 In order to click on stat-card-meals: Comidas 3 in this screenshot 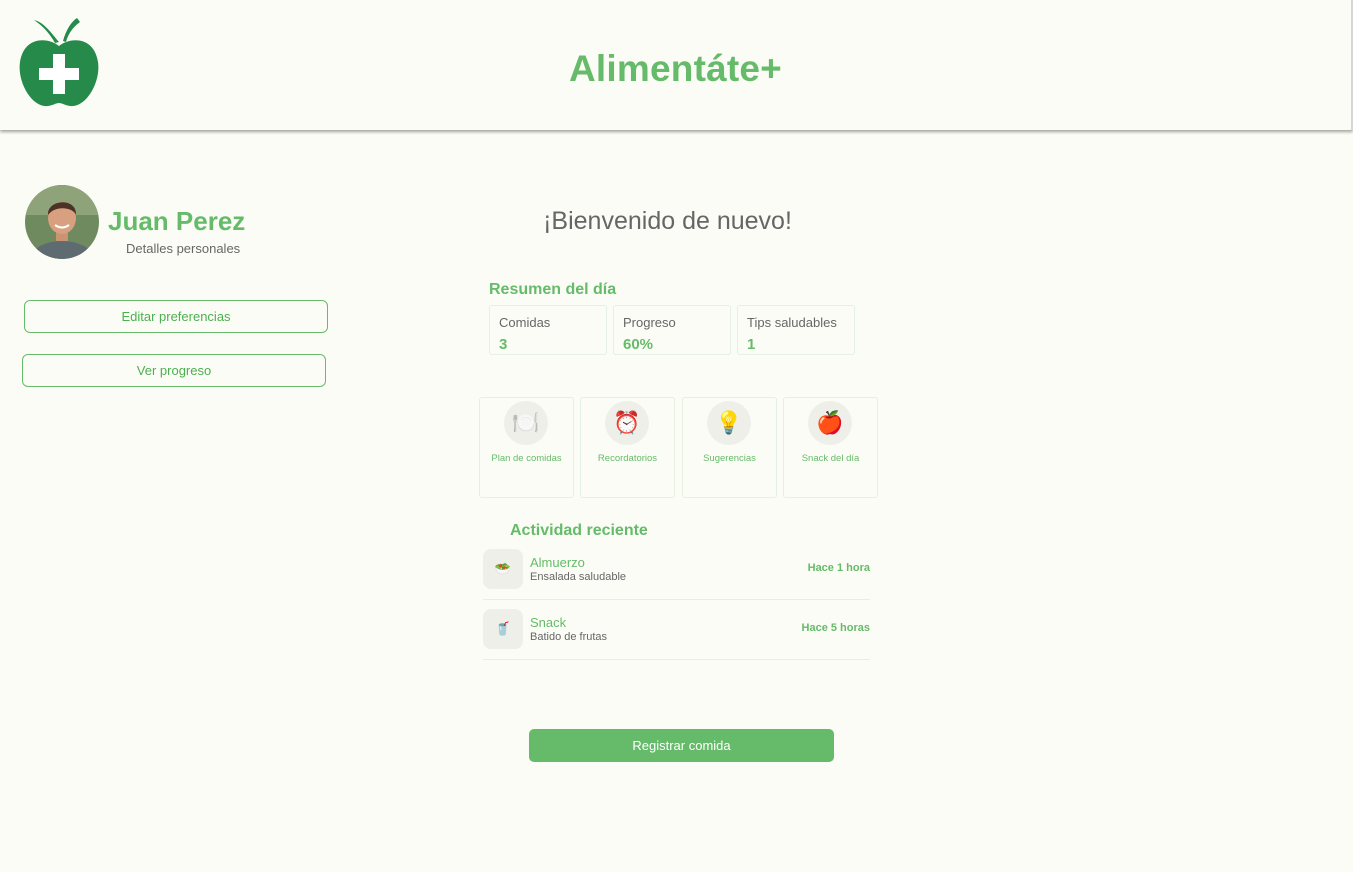, I will do `click(548, 330)`.